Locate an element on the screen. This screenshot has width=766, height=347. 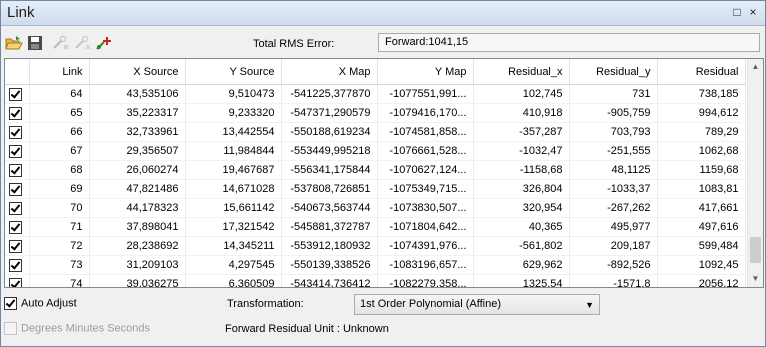
scroll-down-icon: ▼ is located at coordinates (755, 278).